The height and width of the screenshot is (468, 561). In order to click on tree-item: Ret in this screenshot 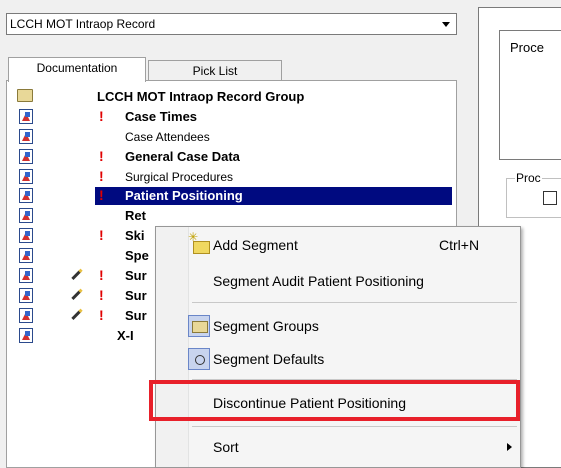, I will do `click(229, 216)`.